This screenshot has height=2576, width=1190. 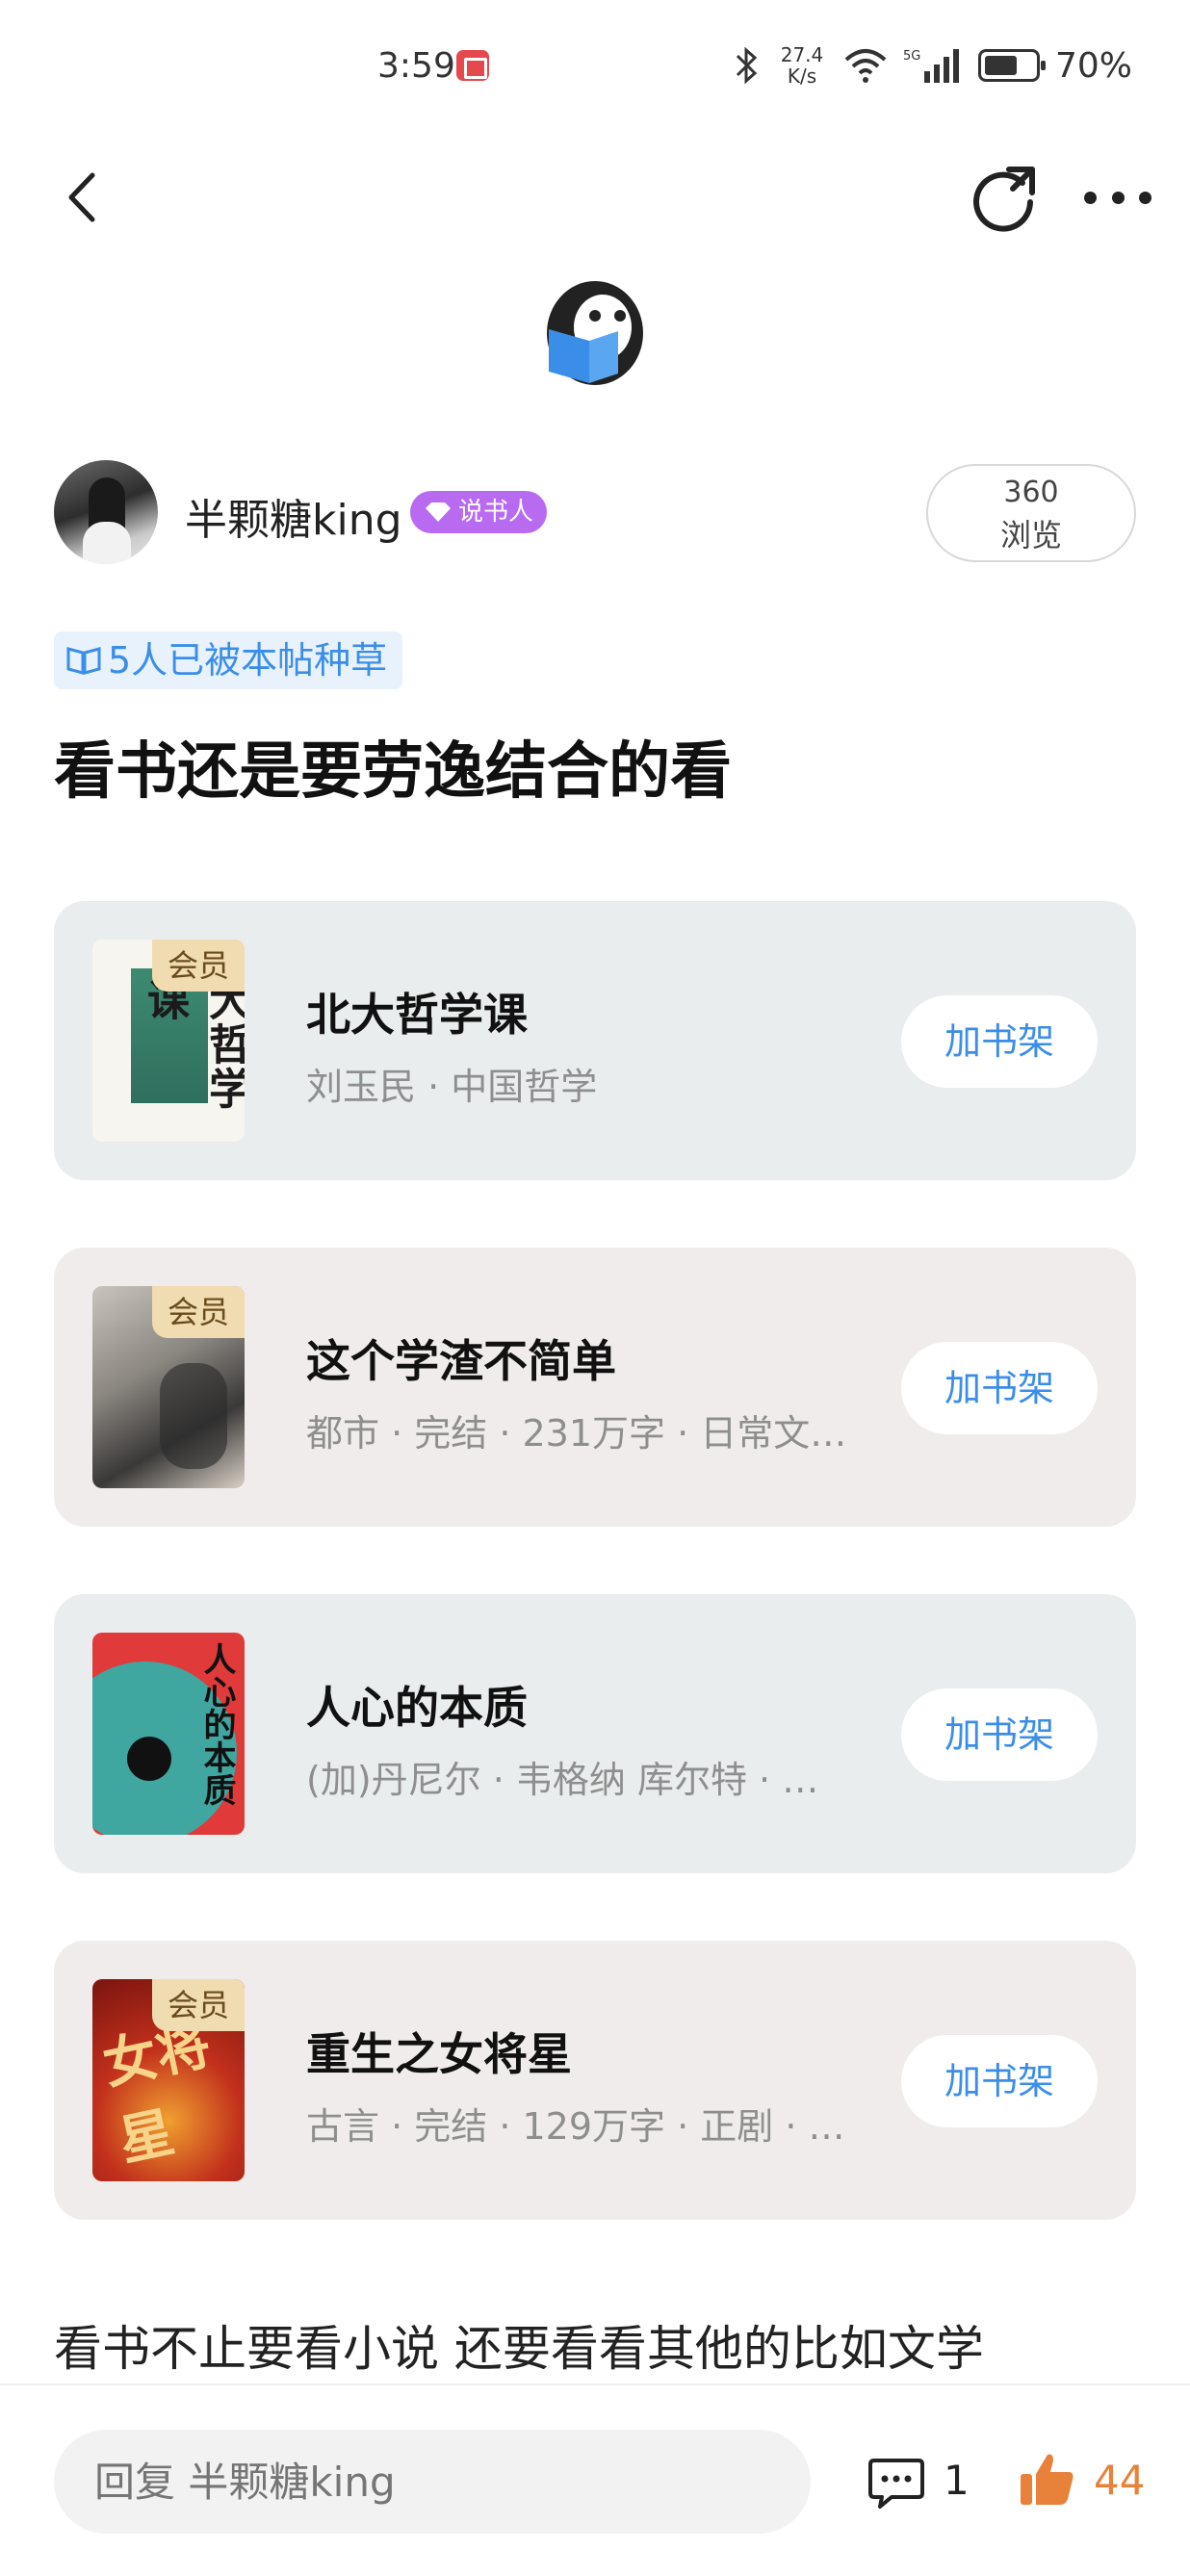 I want to click on book-cover: 会员, so click(x=169, y=1387).